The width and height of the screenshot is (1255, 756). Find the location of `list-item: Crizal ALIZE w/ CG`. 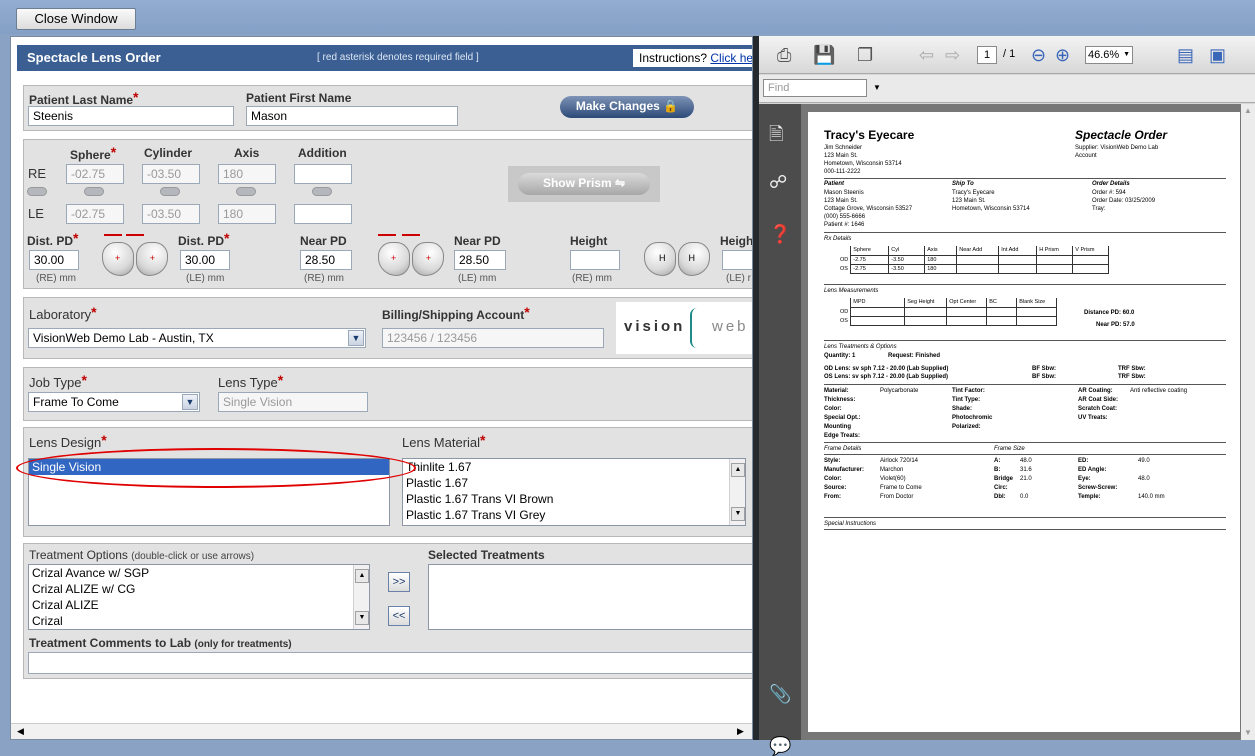

list-item: Crizal ALIZE w/ CG is located at coordinates (199, 589).